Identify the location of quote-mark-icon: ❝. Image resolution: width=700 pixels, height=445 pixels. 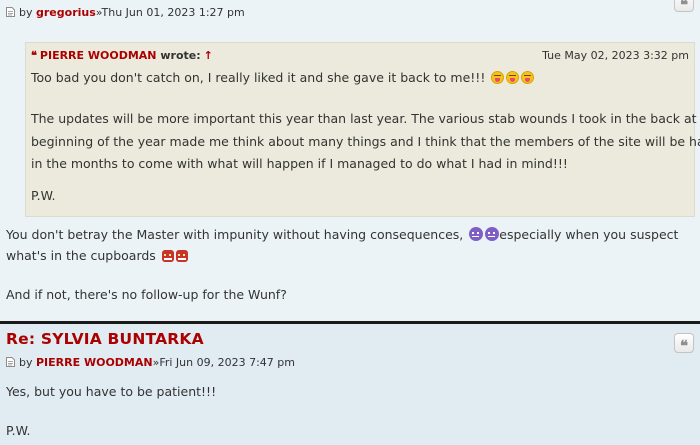
(34, 55).